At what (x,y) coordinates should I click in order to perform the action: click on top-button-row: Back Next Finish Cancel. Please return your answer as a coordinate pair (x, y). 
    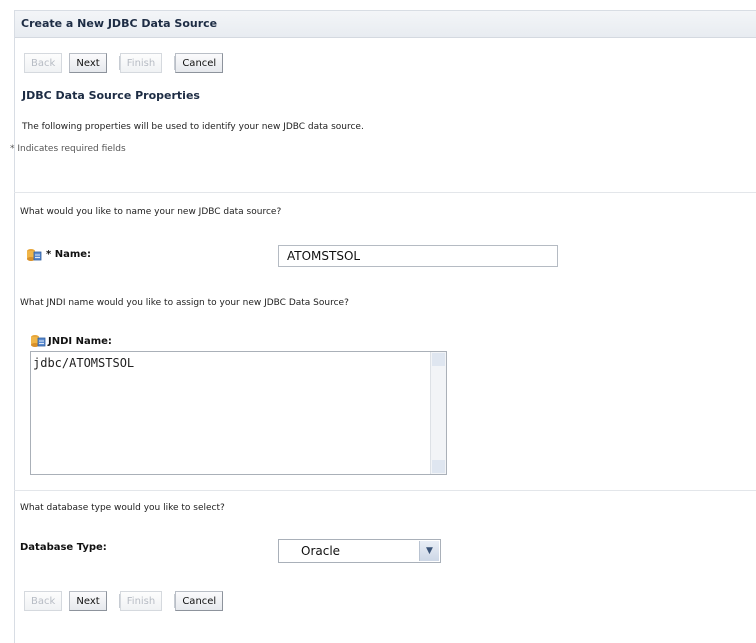
    Looking at the image, I should click on (124, 63).